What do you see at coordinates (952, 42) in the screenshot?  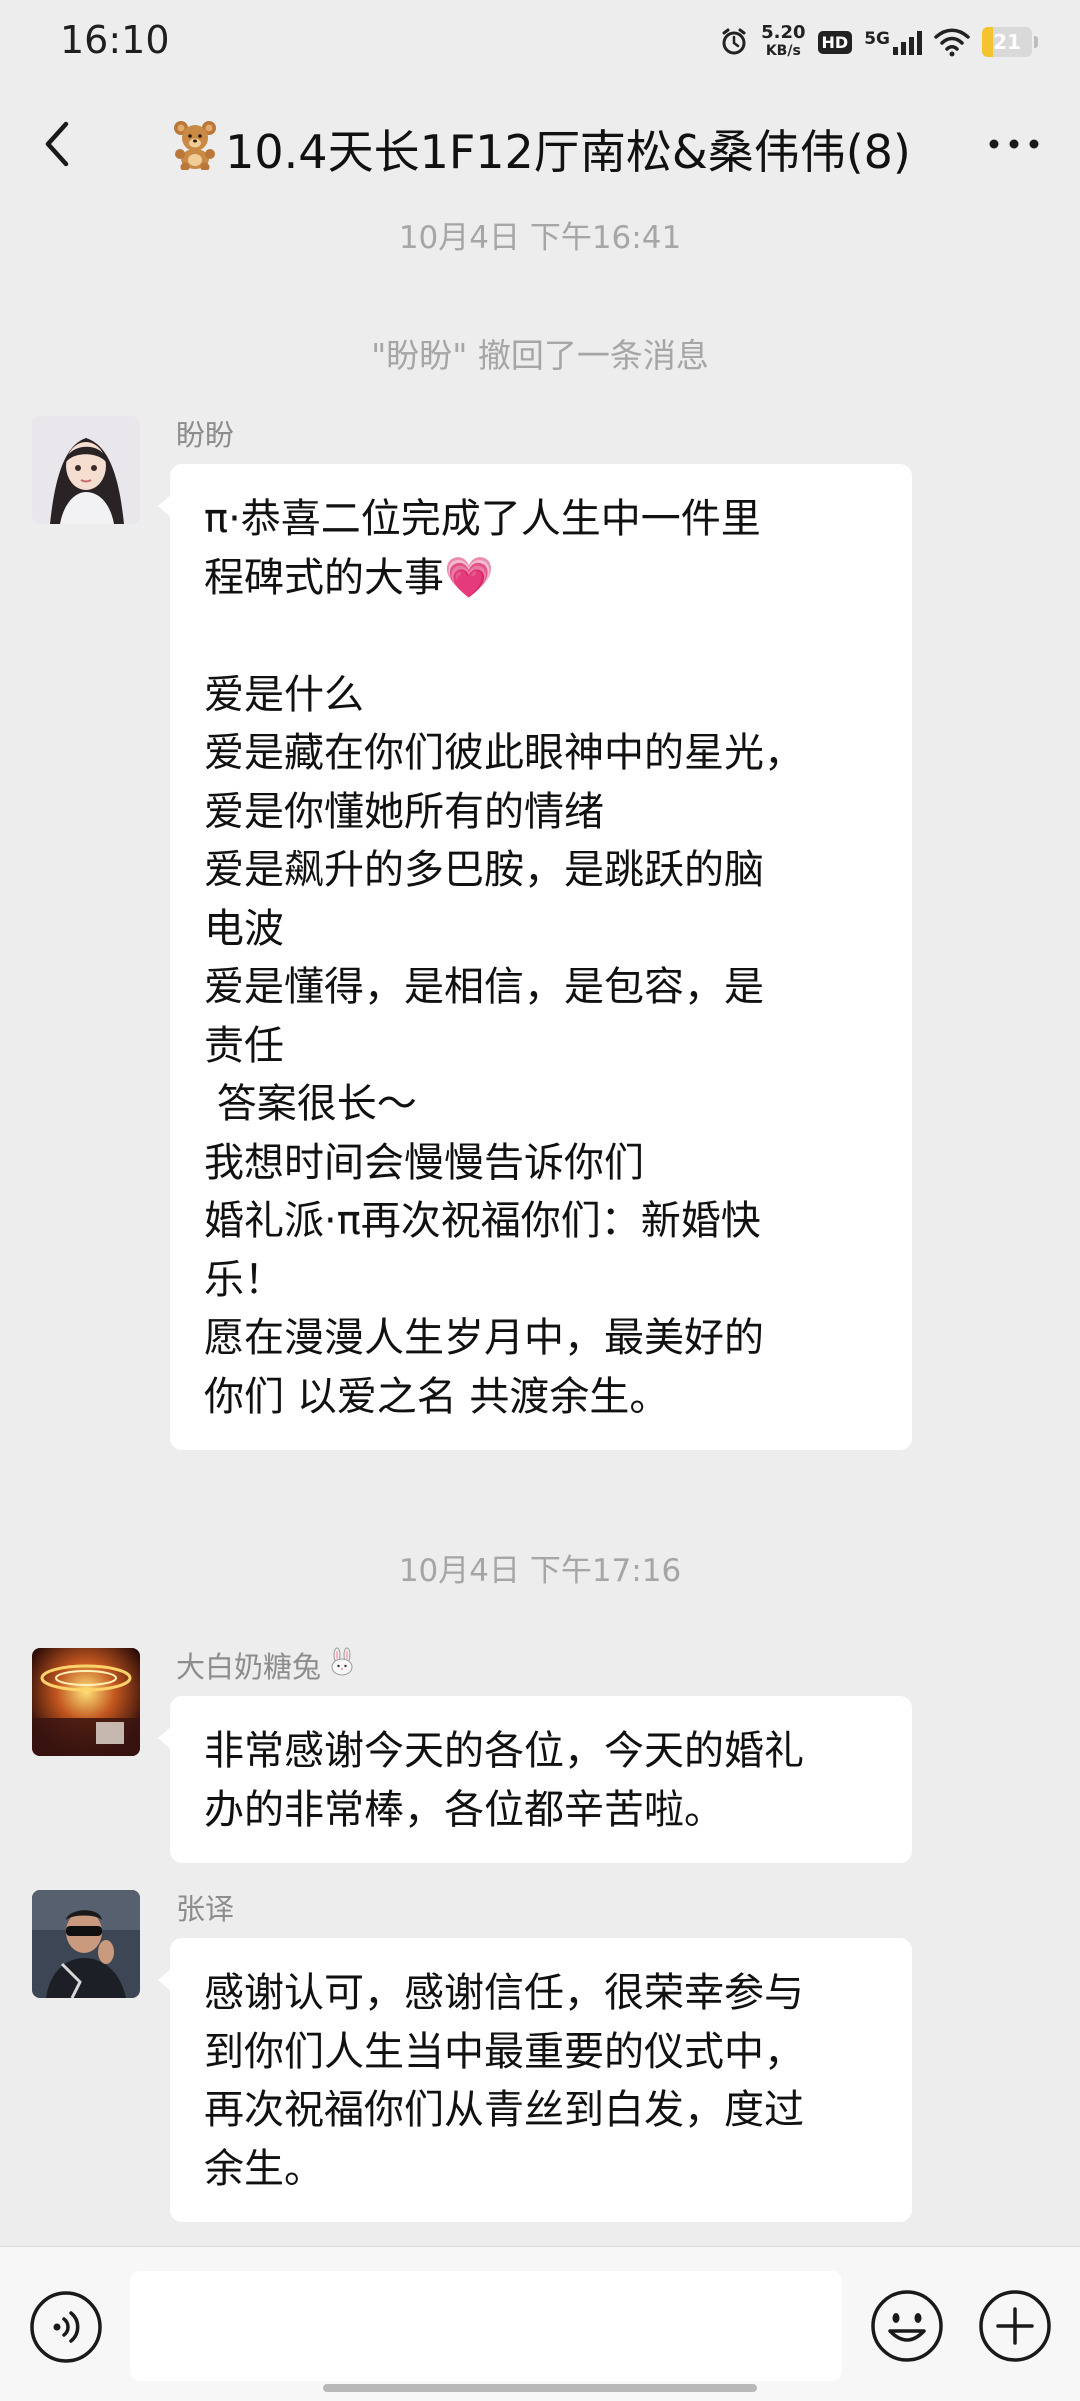 I see `wifi-icon` at bounding box center [952, 42].